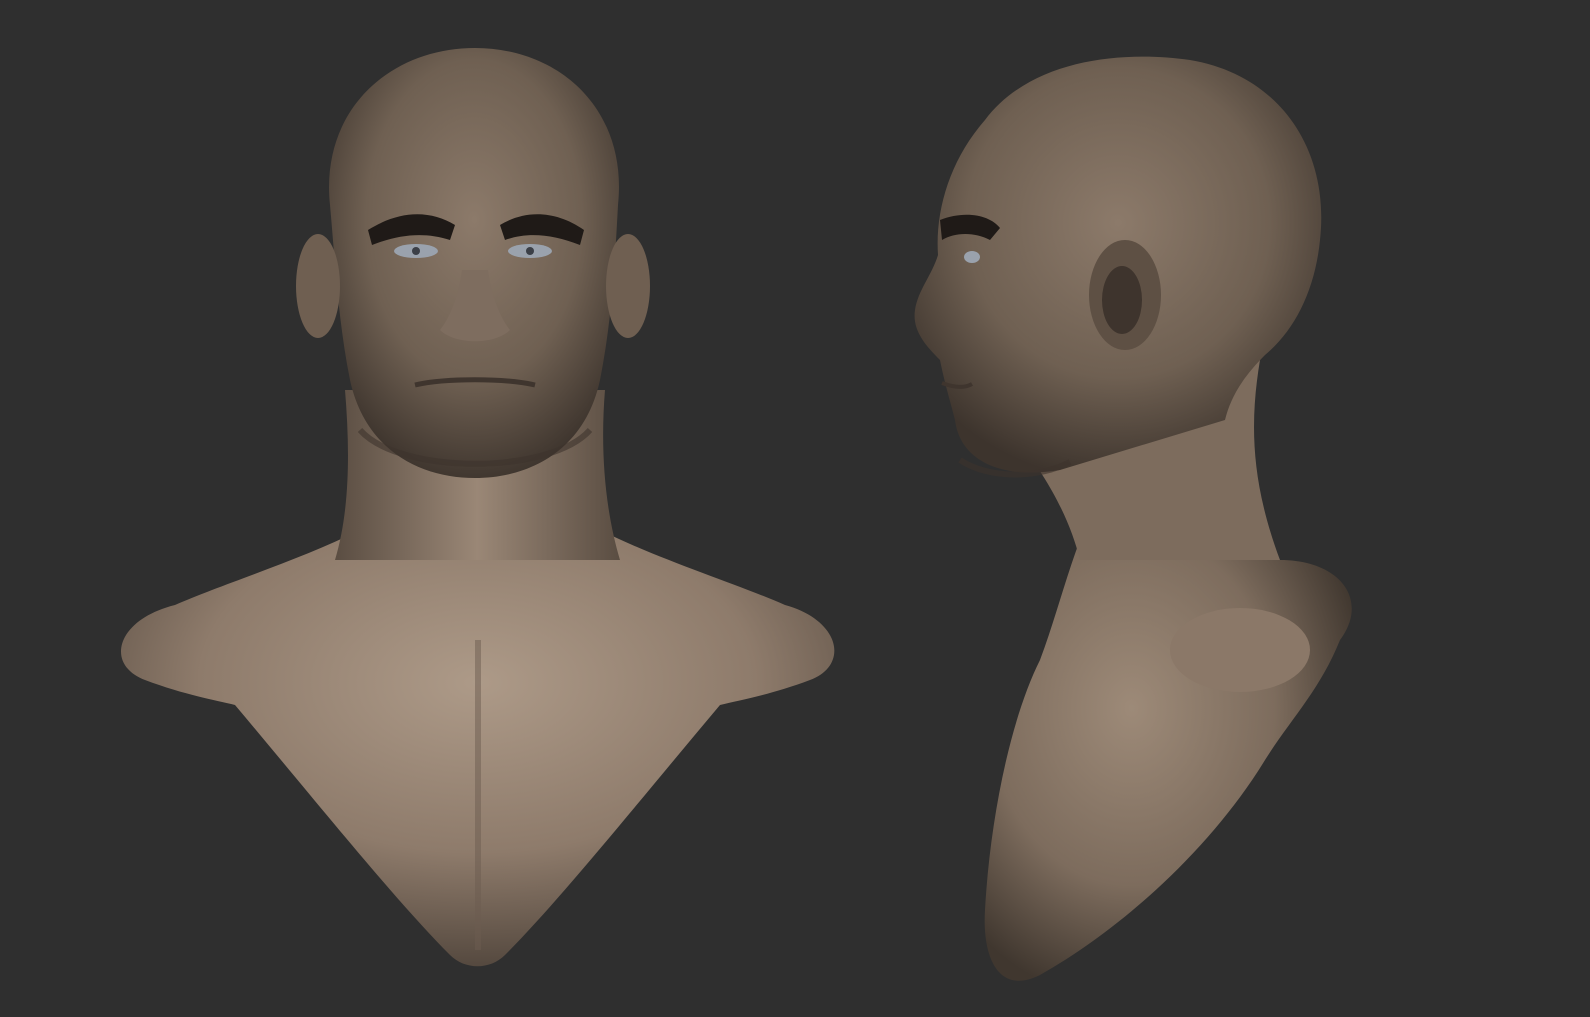  I want to click on side-eye, so click(972, 257).